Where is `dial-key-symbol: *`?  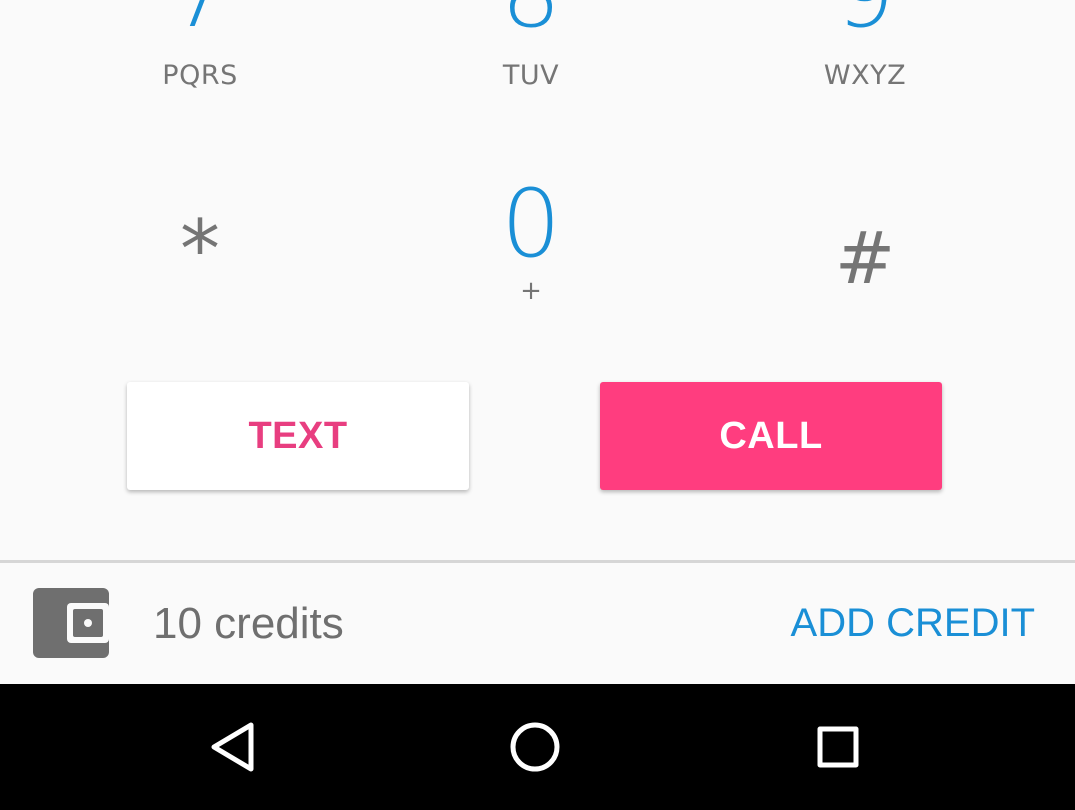
dial-key-symbol: * is located at coordinates (200, 249).